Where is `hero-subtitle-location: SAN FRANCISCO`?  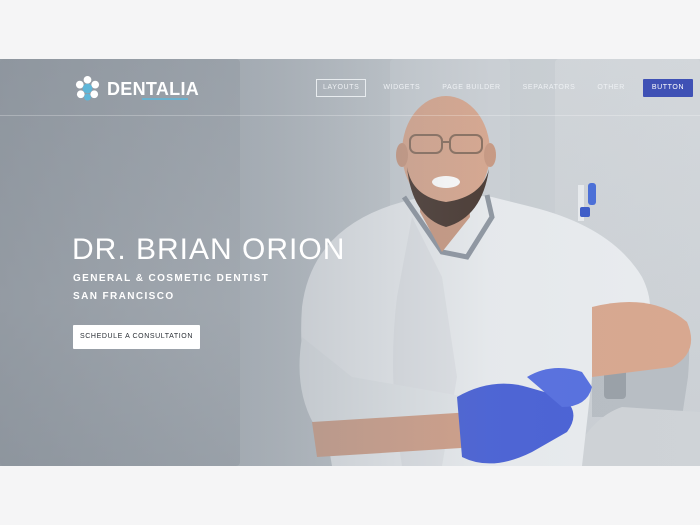 hero-subtitle-location: SAN FRANCISCO is located at coordinates (124, 296).